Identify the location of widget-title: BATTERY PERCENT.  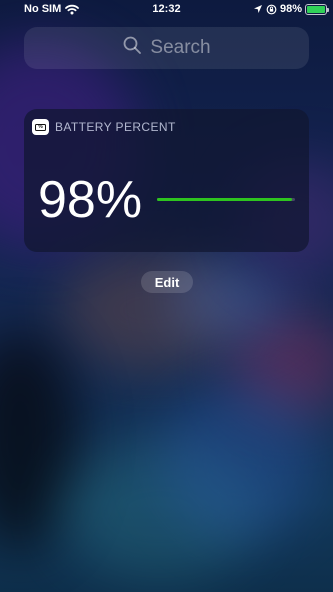
(115, 127).